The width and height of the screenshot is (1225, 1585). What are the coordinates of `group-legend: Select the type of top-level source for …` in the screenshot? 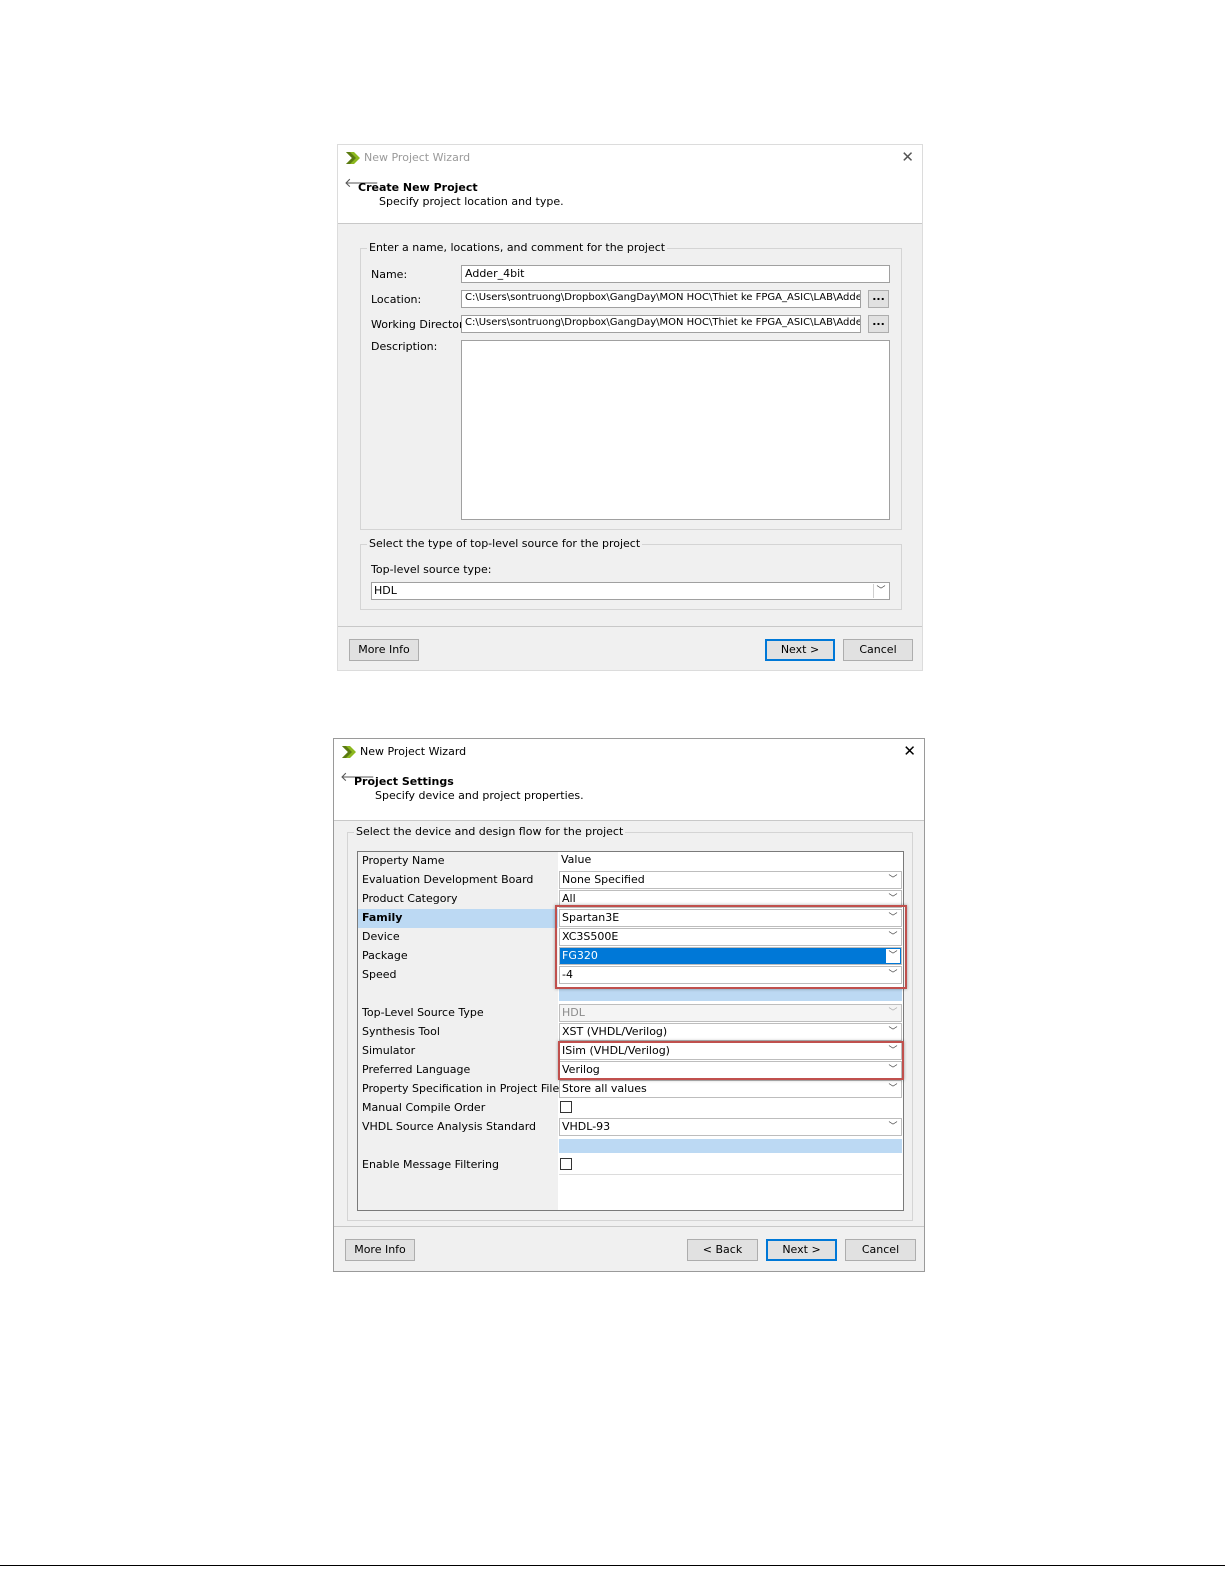 It's located at (505, 543).